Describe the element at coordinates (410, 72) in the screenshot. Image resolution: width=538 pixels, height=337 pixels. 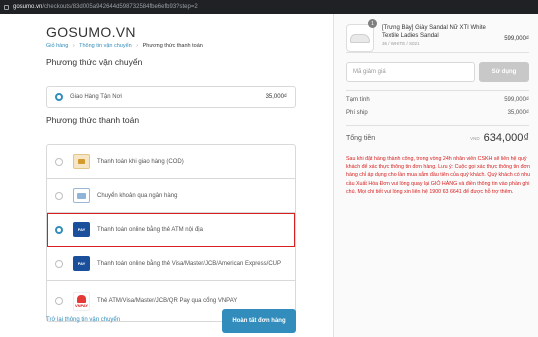
I see `discount-code-input: Mã giảm giá` at that location.